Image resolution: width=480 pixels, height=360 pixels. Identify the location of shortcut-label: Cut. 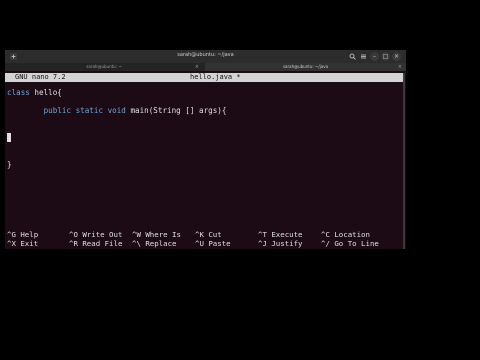
(215, 234).